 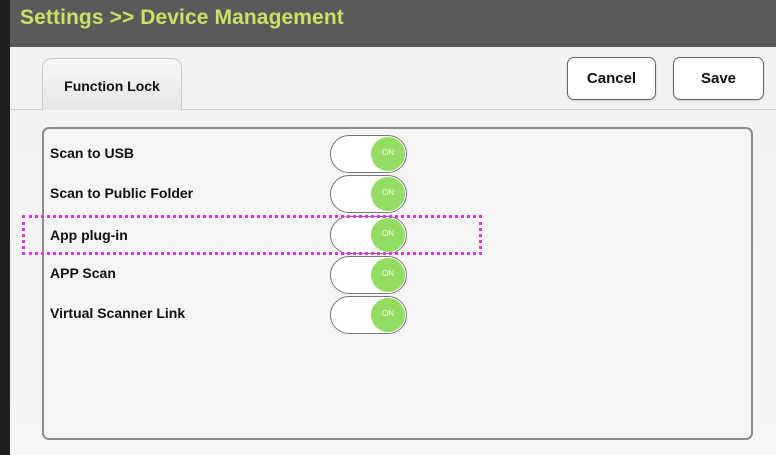 What do you see at coordinates (368, 194) in the screenshot?
I see `toggle-scan-to-public-folder: ON` at bounding box center [368, 194].